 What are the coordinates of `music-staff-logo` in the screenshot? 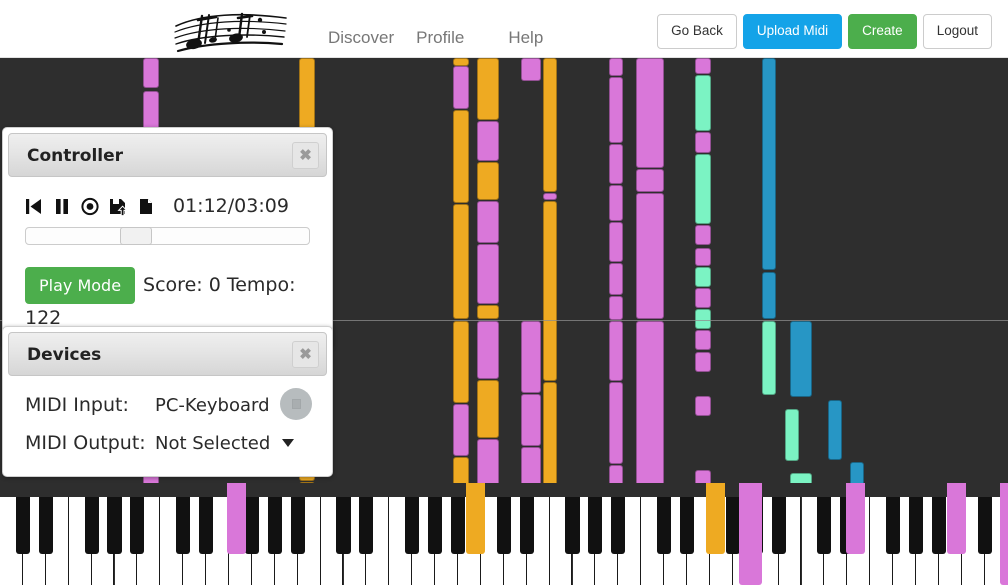 It's located at (231, 30).